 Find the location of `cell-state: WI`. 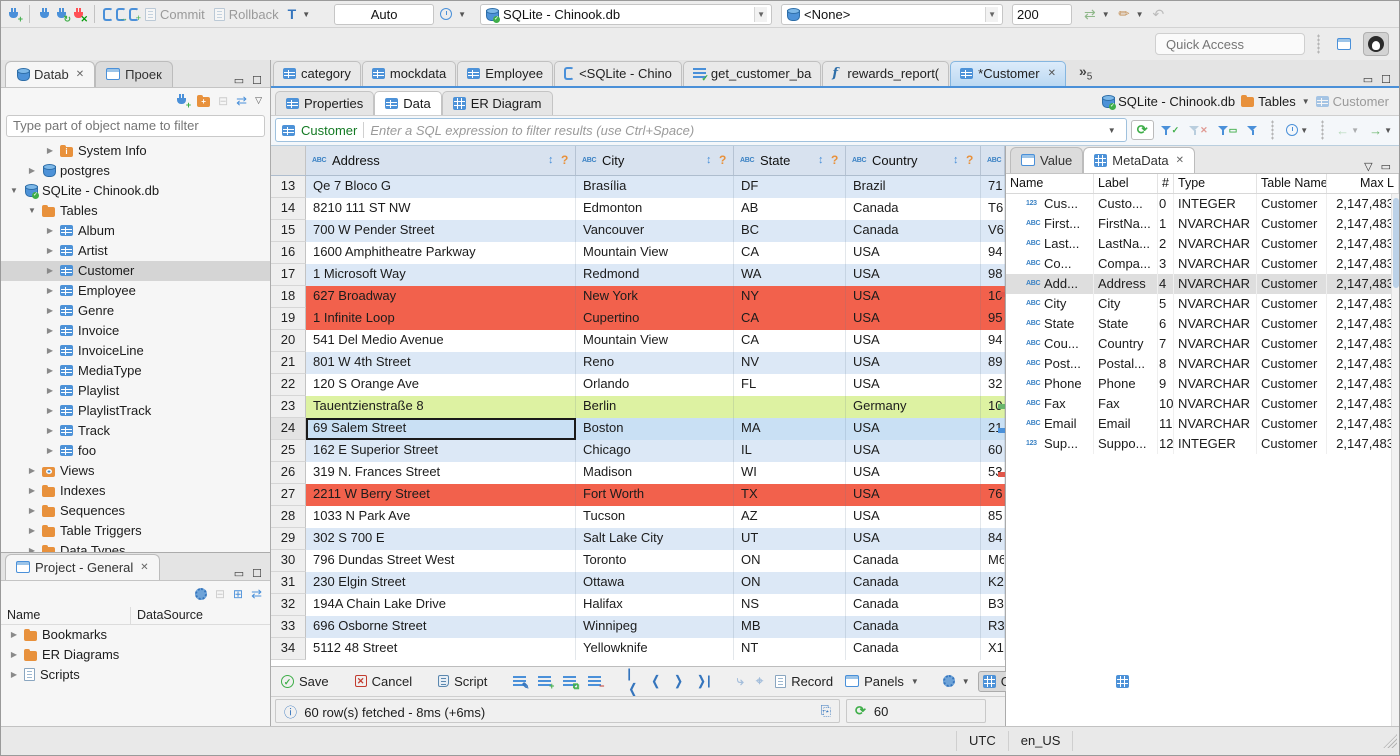

cell-state: WI is located at coordinates (790, 472).